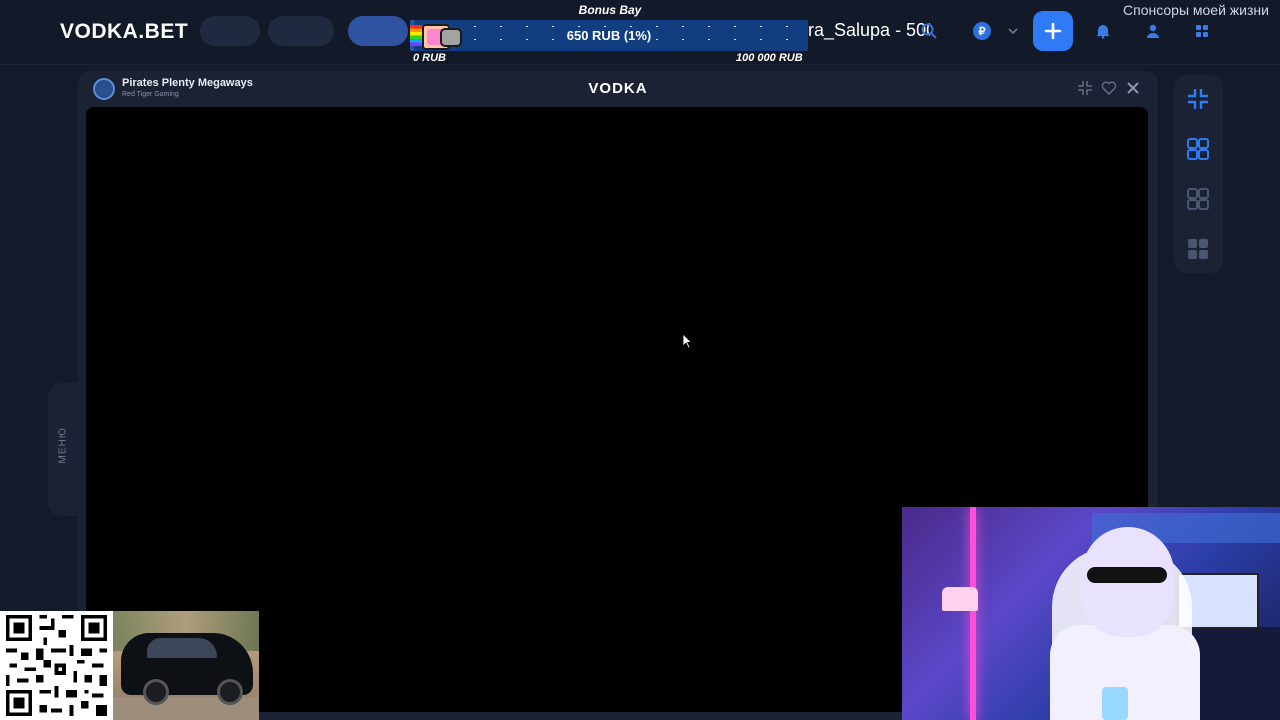 The width and height of the screenshot is (1280, 720). I want to click on qr-code, so click(56, 665).